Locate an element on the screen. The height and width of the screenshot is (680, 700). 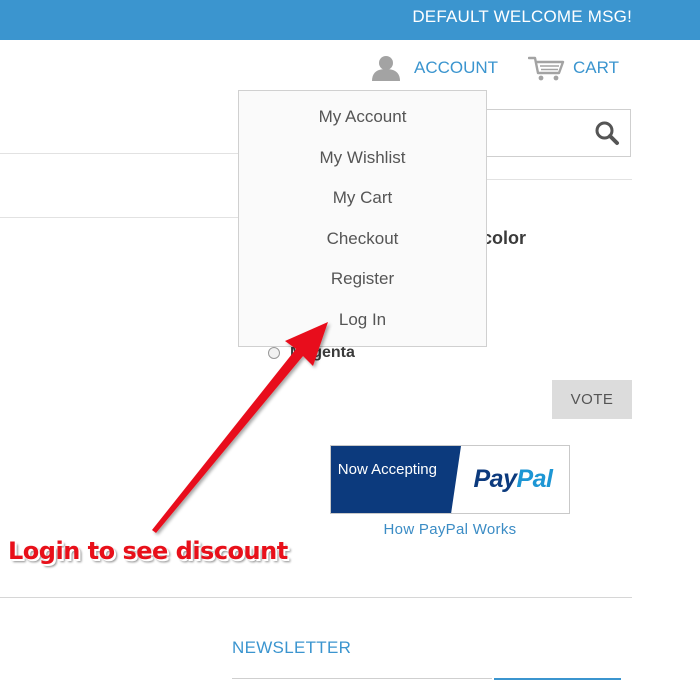
how-paypal-works-link: How PayPal Works is located at coordinates (450, 529).